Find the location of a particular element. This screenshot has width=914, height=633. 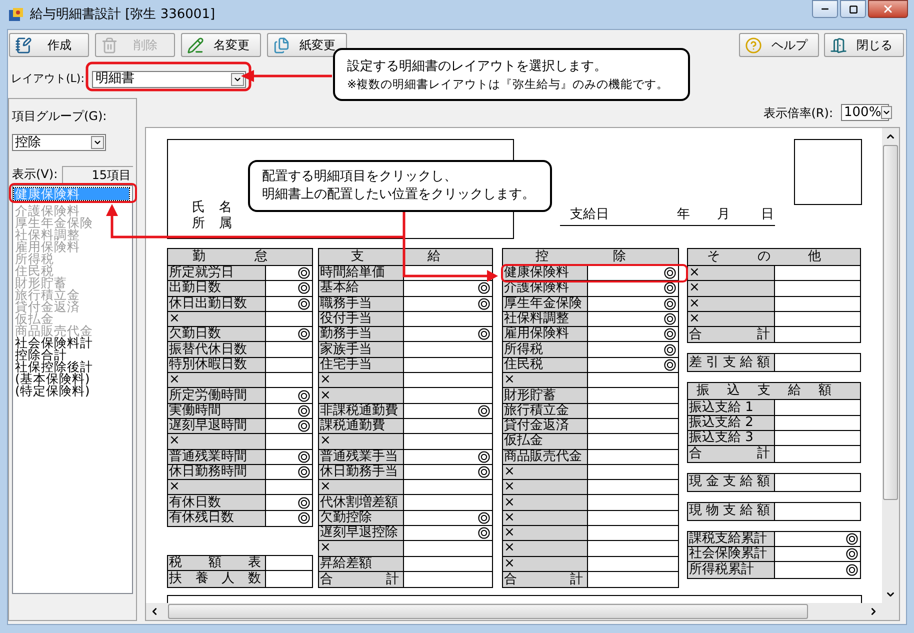

row-label: 雇用保険料 is located at coordinates (545, 334).